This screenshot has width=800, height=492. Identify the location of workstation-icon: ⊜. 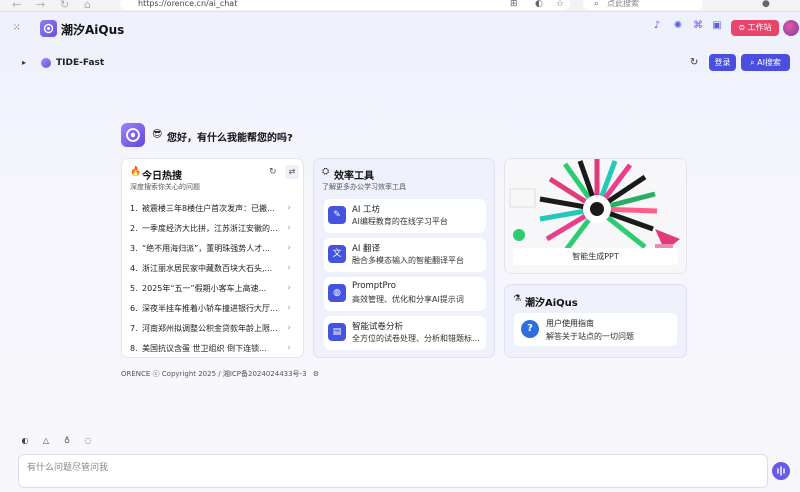
(743, 27).